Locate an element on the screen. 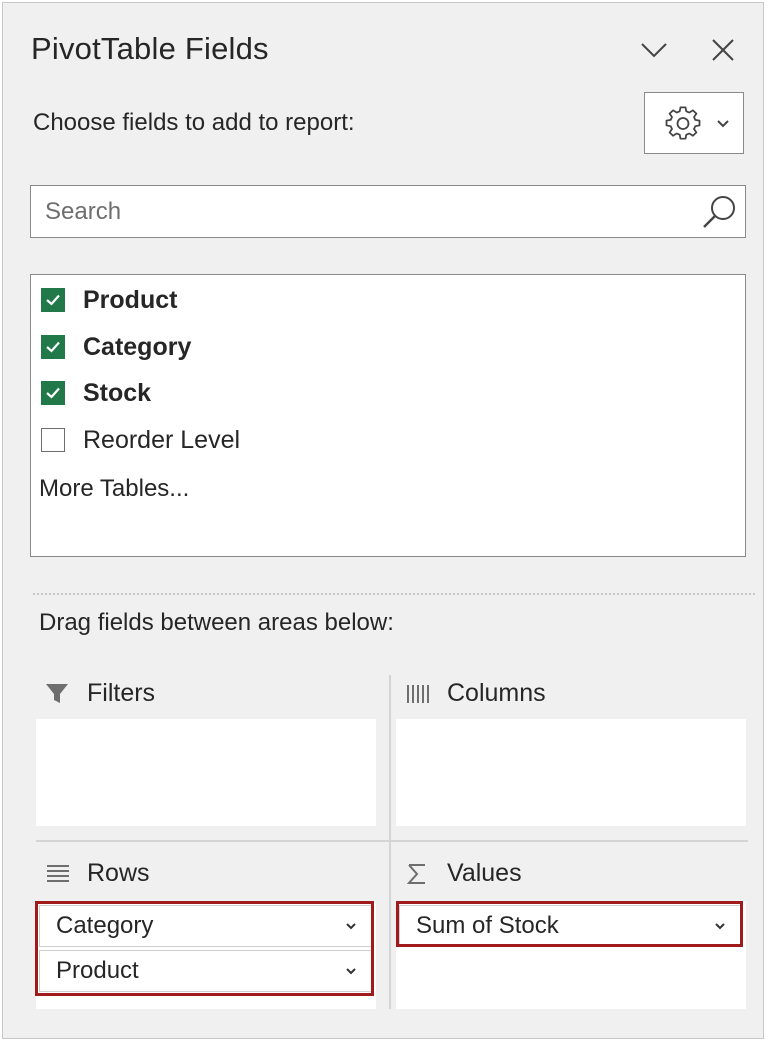 The image size is (768, 1043). columns-drop-zone is located at coordinates (571, 772).